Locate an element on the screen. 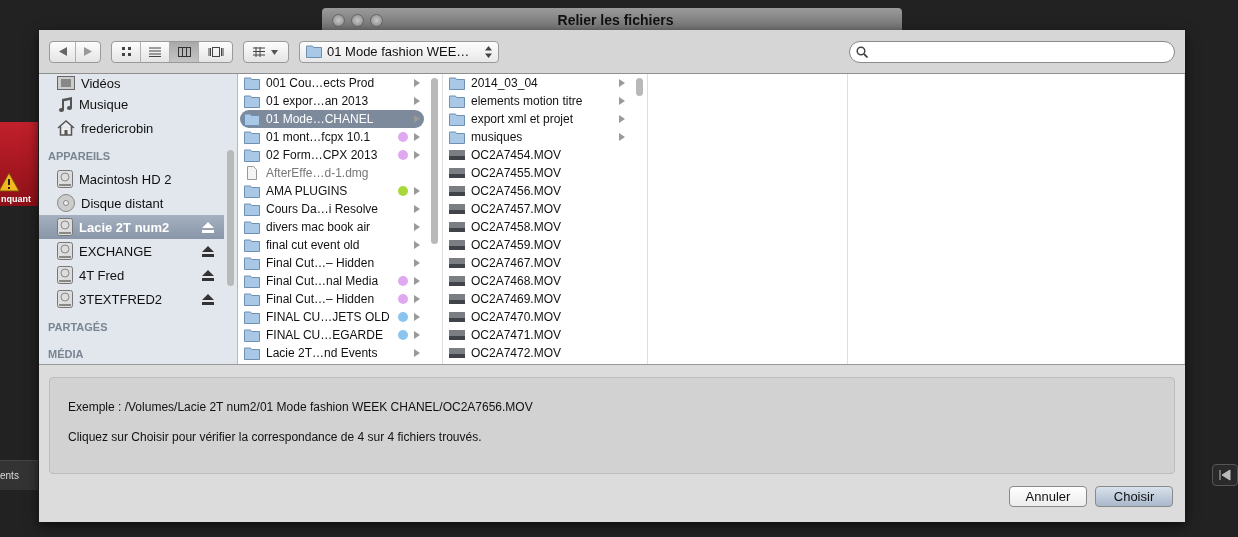  file-row: OC2A7468.MOV is located at coordinates (537, 281).